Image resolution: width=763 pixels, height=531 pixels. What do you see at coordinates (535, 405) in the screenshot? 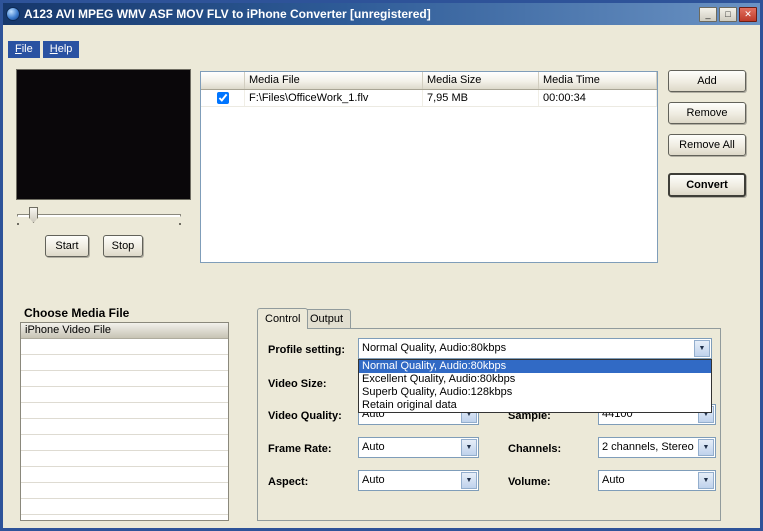
I see `option-retain-original: Retain original data` at bounding box center [535, 405].